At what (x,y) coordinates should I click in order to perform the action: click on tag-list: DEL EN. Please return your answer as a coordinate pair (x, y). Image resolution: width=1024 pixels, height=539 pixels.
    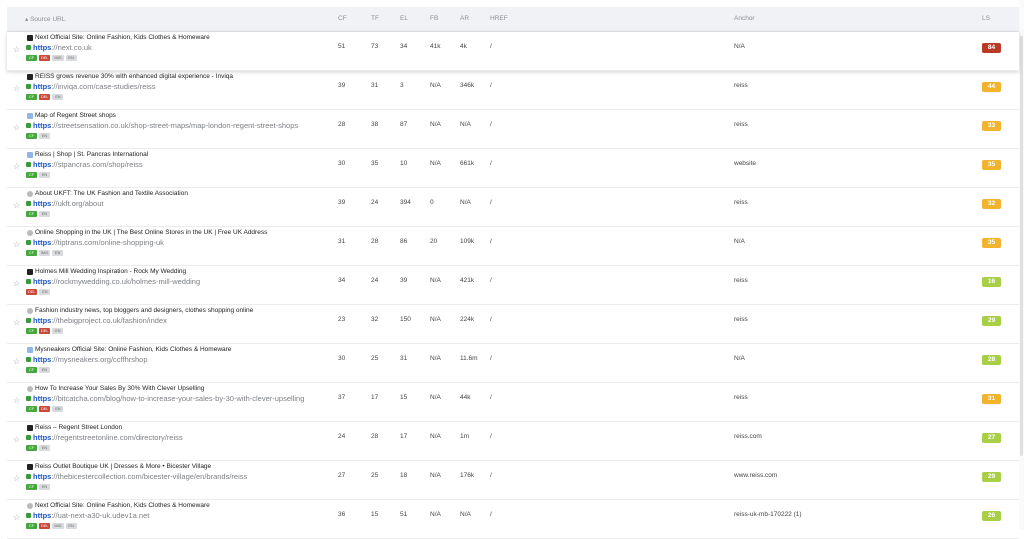
    Looking at the image, I should click on (38, 292).